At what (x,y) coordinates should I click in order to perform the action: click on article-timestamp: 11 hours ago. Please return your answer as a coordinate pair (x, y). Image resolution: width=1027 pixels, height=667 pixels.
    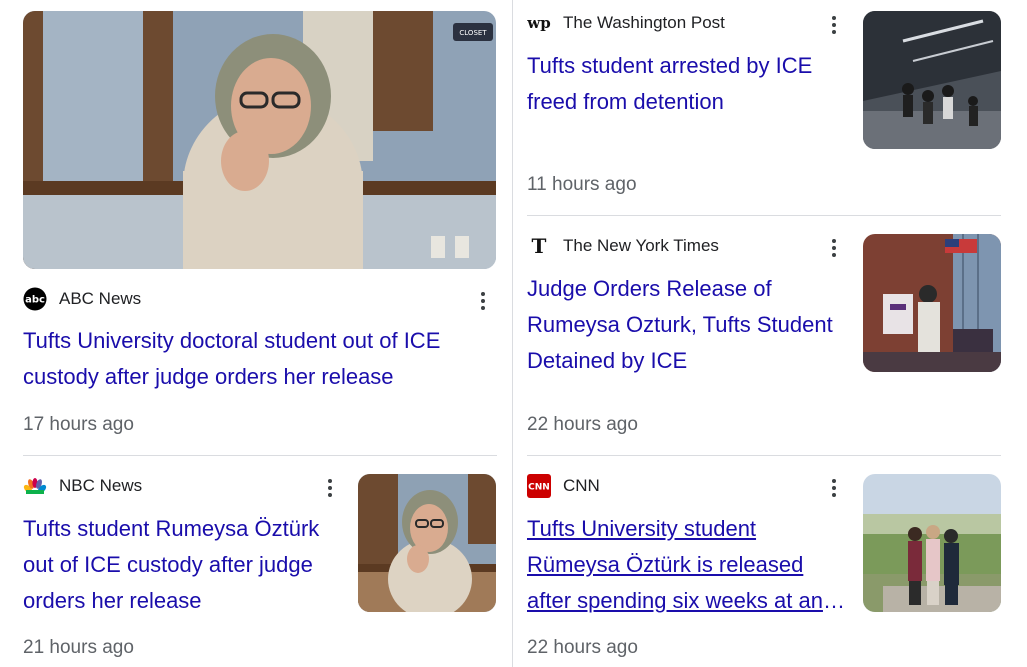
    Looking at the image, I should click on (582, 184).